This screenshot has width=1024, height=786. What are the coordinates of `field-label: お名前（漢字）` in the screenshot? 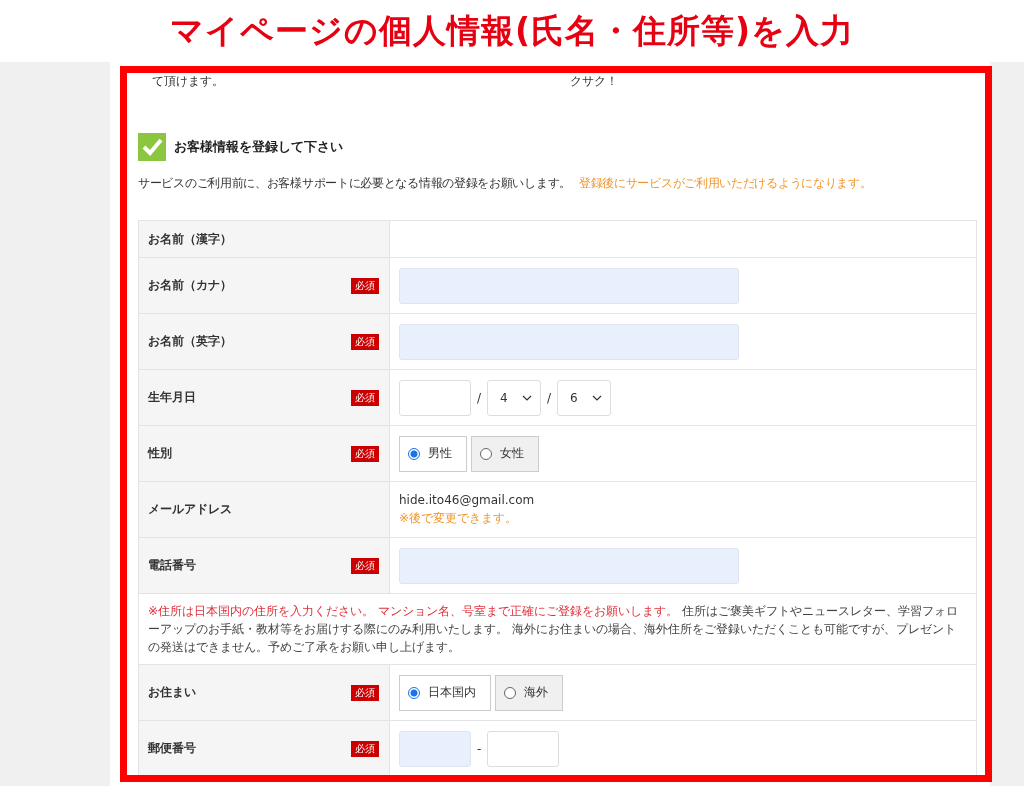 It's located at (190, 239).